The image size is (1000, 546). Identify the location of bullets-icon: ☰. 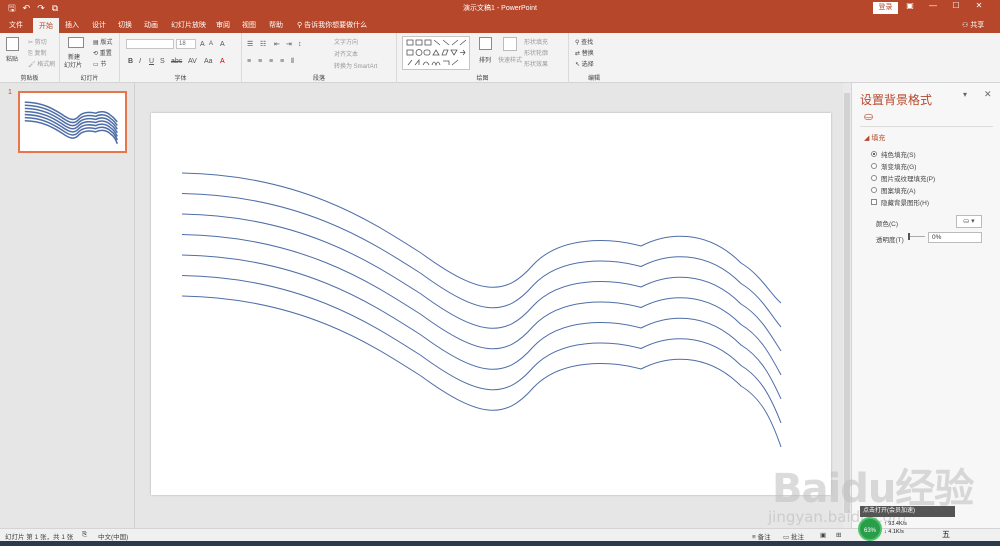
(250, 44).